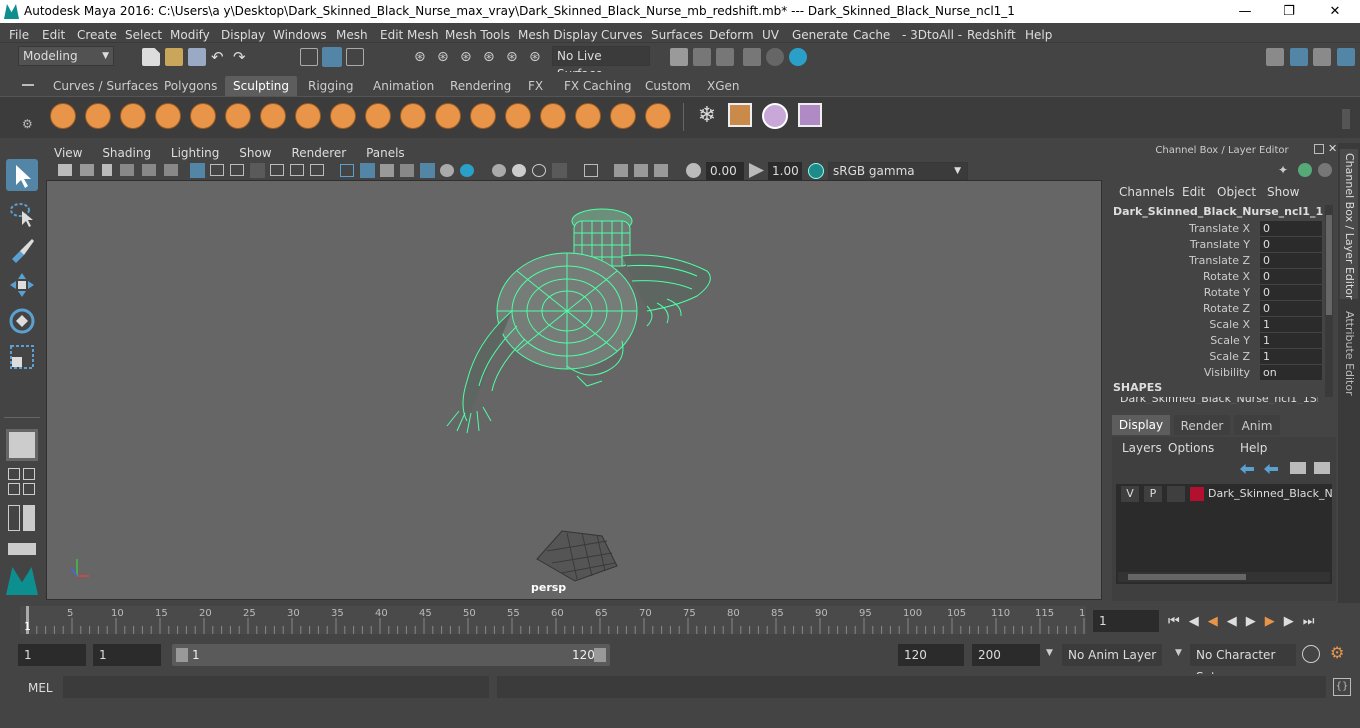 Image resolution: width=1360 pixels, height=728 pixels. Describe the element at coordinates (273, 116) in the screenshot. I see `foamy-tool-icon` at that location.